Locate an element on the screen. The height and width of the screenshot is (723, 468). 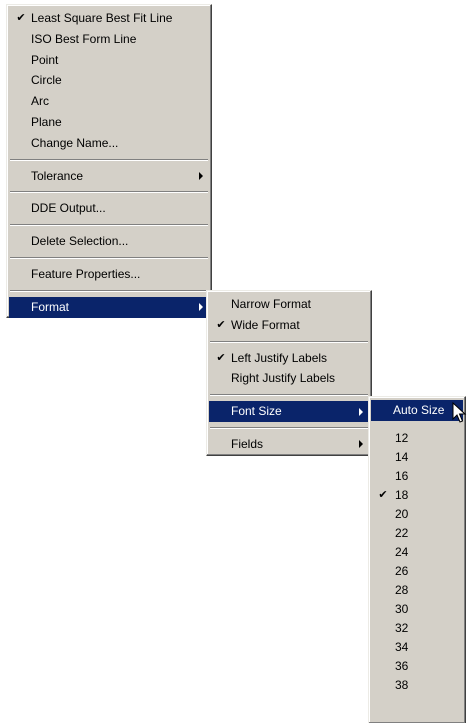
menu-item-label: Left Justify Labels is located at coordinates (279, 357).